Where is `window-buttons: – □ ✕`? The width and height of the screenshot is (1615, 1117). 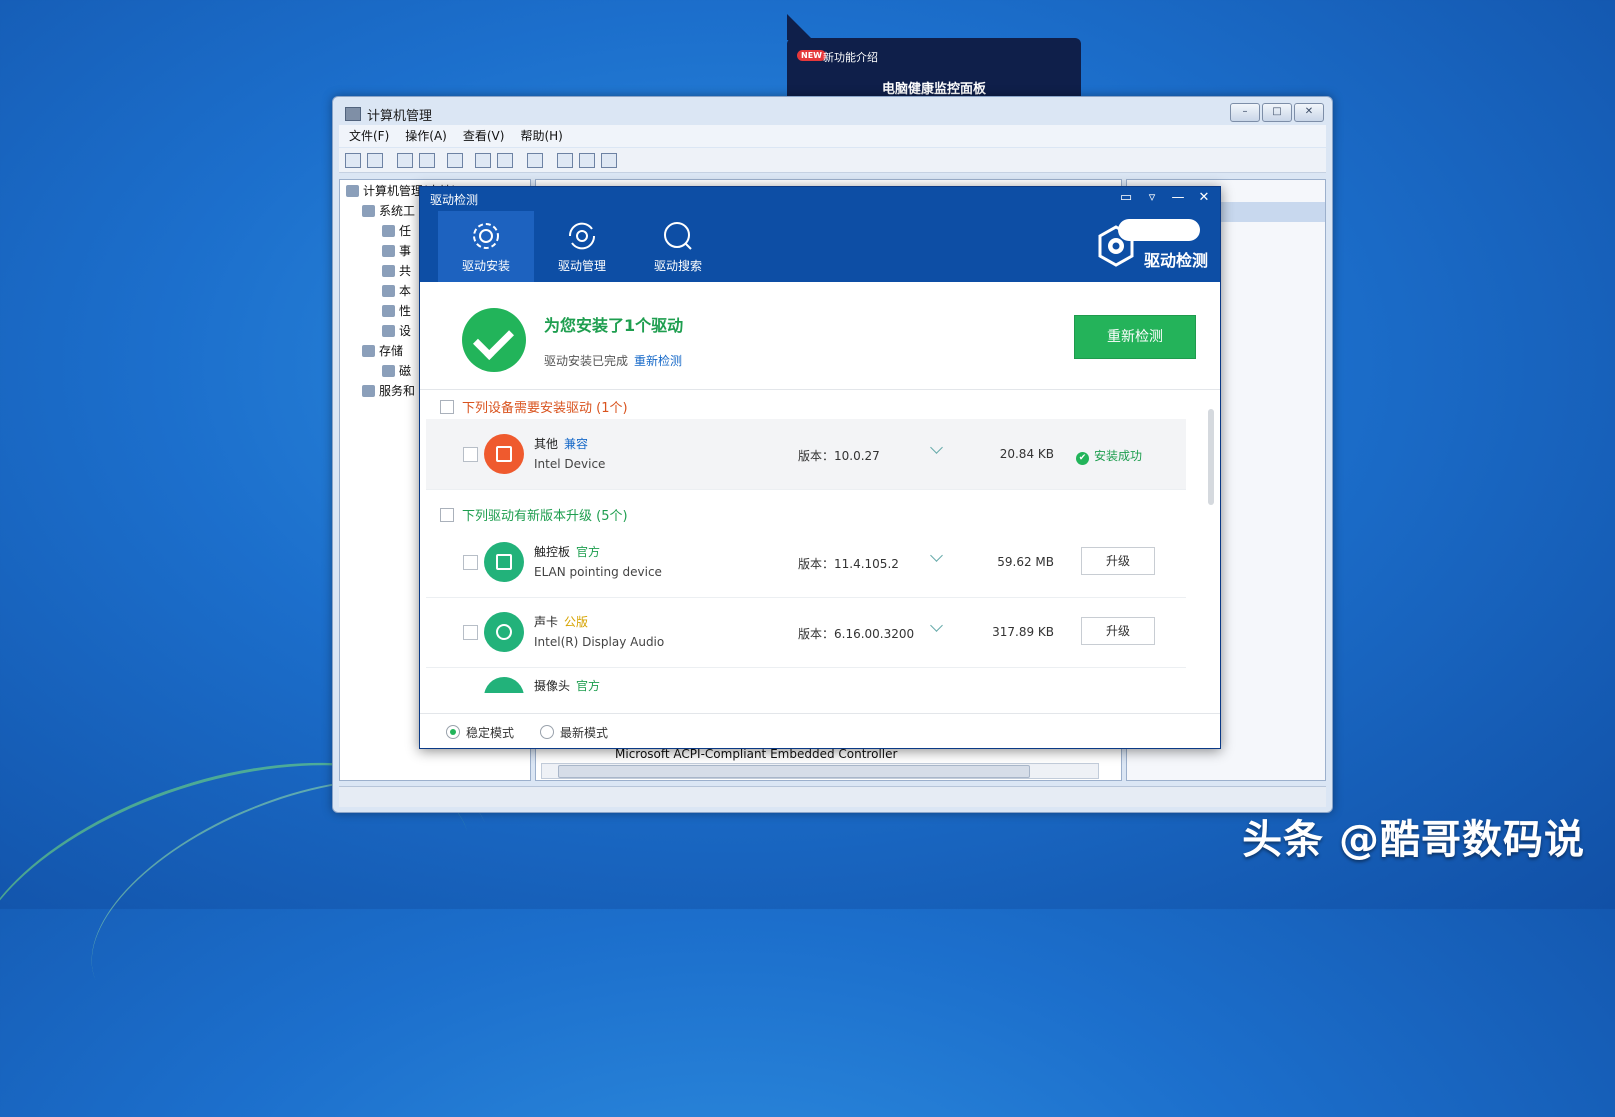 window-buttons: – □ ✕ is located at coordinates (1277, 112).